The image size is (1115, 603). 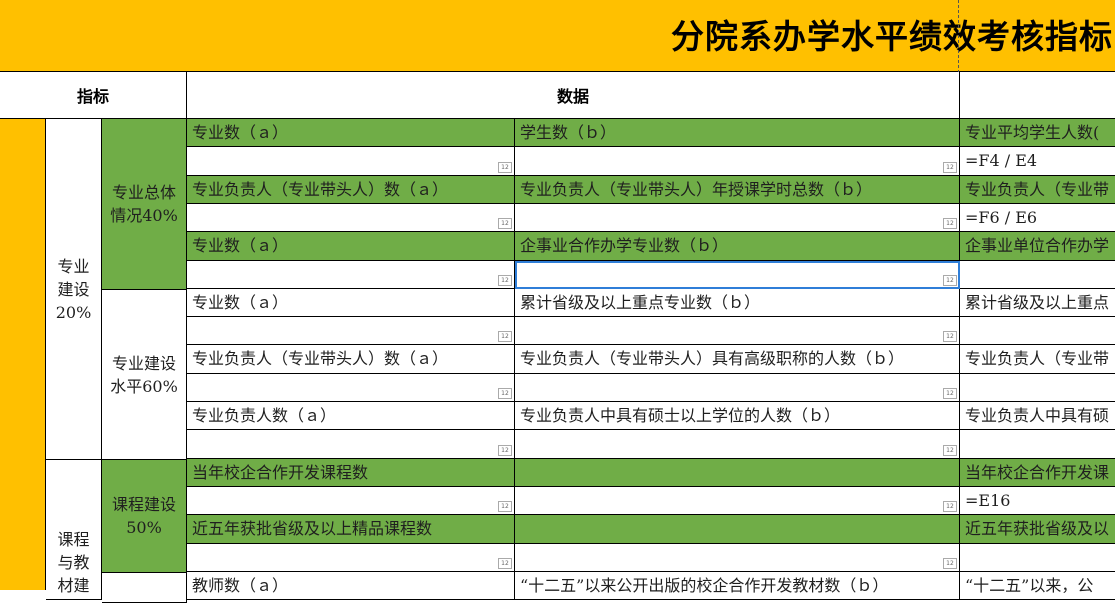 I want to click on cell-r10-c: 专业负责人中具有硕, so click(x=1037, y=416).